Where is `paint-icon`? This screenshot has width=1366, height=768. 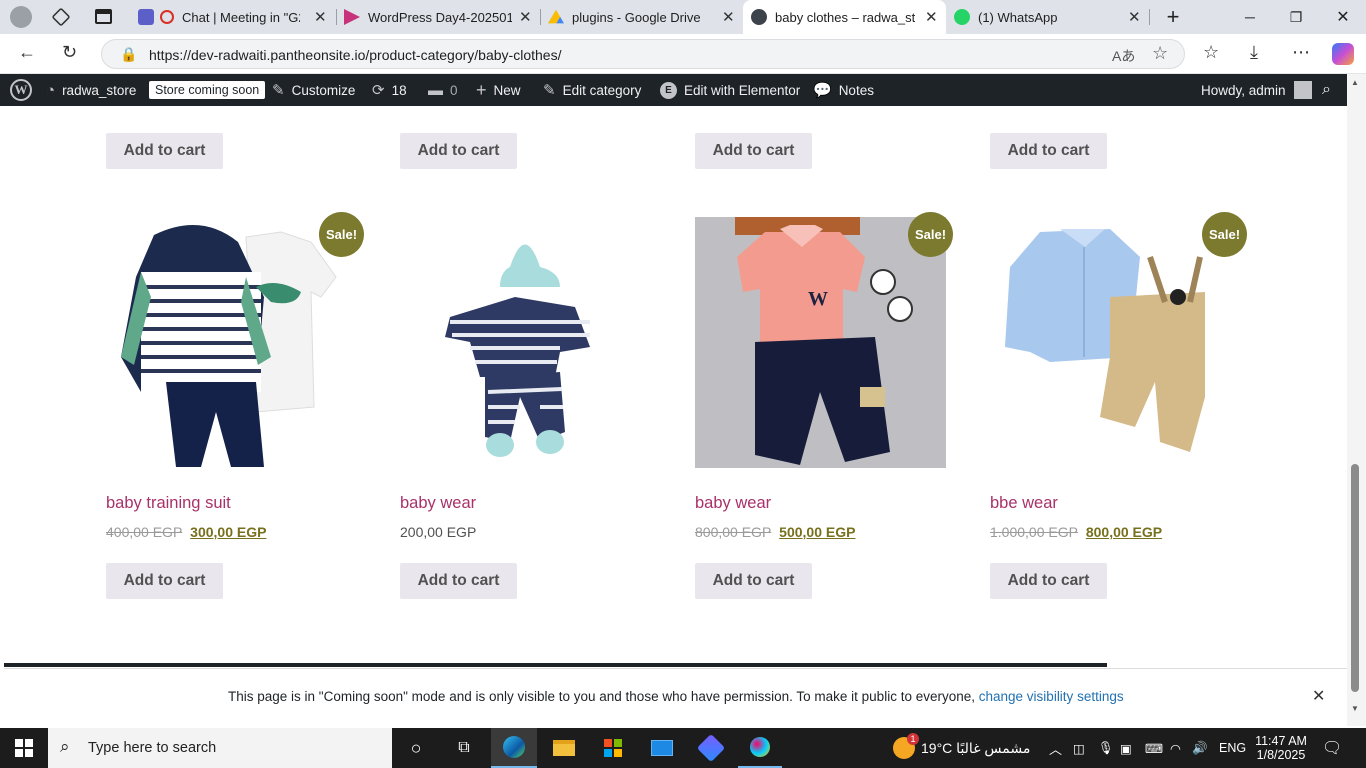 paint-icon is located at coordinates (760, 748).